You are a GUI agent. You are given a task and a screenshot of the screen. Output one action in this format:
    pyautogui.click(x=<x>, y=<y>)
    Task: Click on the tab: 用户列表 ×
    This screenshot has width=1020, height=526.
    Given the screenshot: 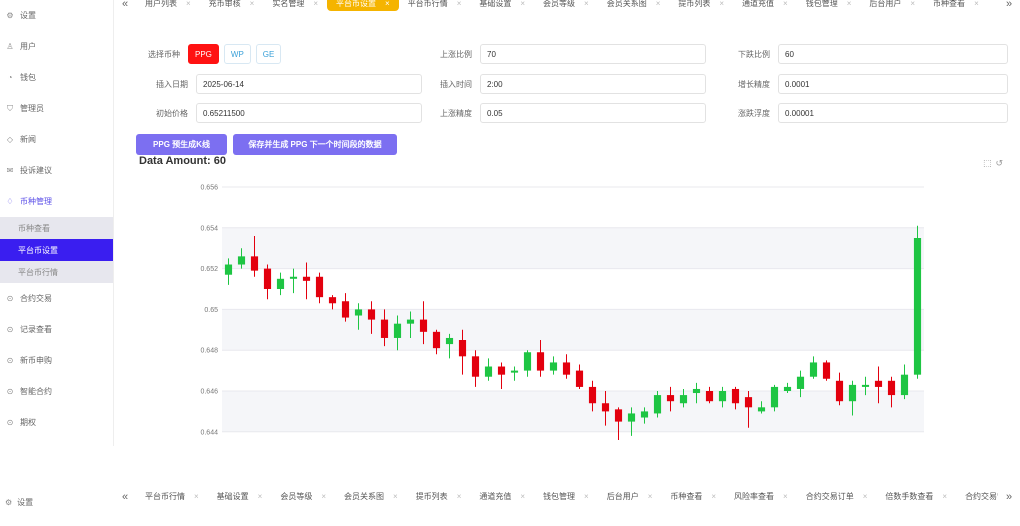 What is the action you would take?
    pyautogui.click(x=168, y=5)
    